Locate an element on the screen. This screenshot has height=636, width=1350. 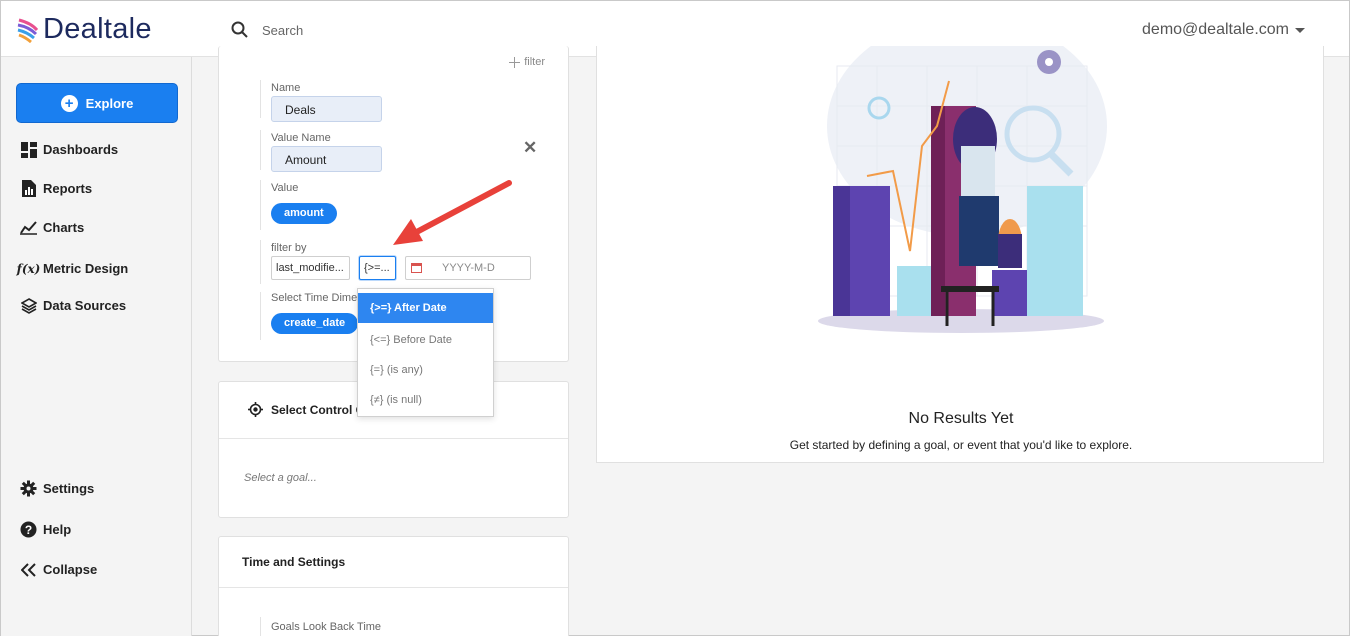
sidebar-item-label: Reports is located at coordinates (68, 188).